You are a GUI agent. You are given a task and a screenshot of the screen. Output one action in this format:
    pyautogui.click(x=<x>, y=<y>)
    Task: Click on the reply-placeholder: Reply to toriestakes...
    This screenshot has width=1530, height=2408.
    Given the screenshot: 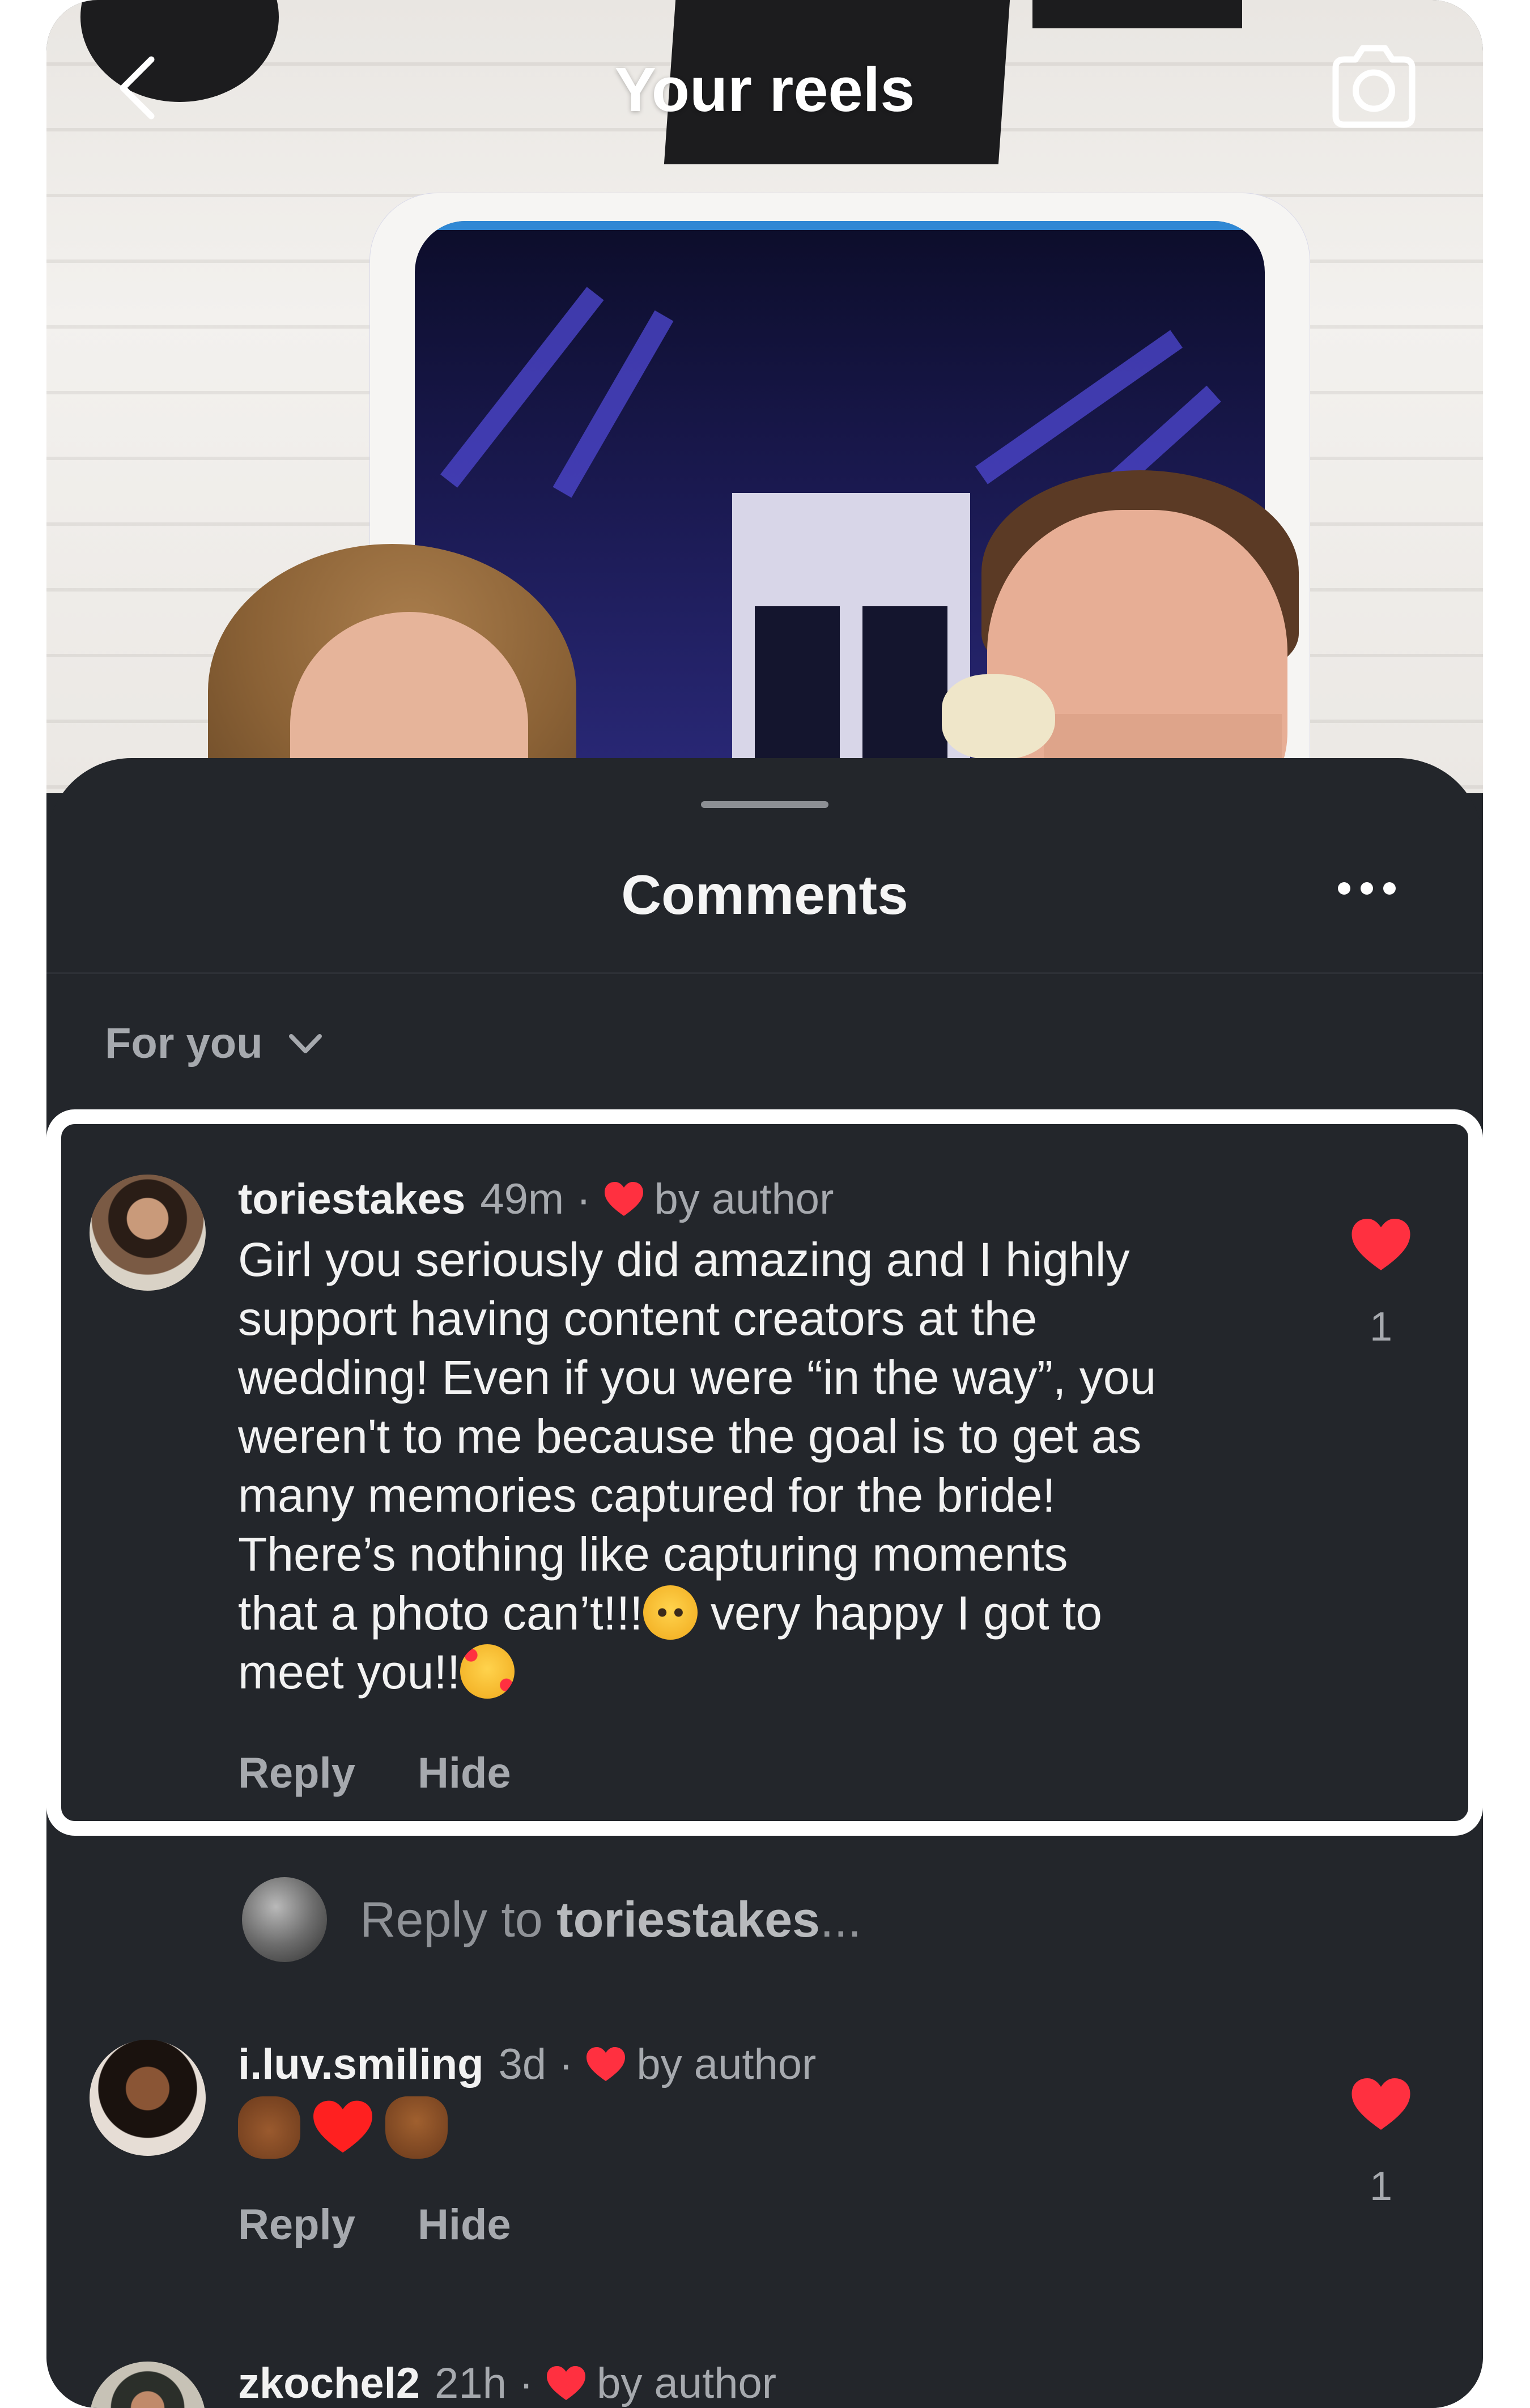 What is the action you would take?
    pyautogui.click(x=611, y=1919)
    